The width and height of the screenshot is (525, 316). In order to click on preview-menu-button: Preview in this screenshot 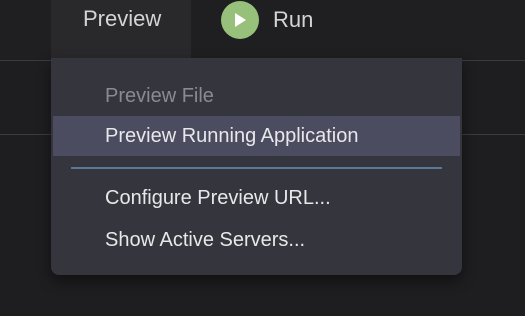, I will do `click(121, 29)`.